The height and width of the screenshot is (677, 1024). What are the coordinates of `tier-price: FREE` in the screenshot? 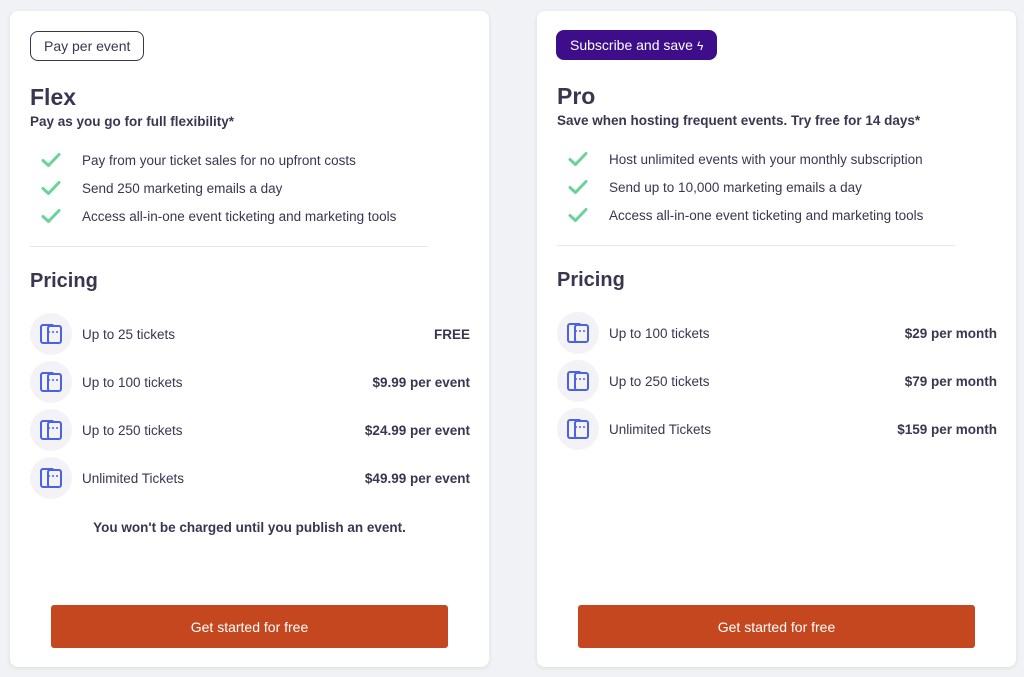 It's located at (451, 334).